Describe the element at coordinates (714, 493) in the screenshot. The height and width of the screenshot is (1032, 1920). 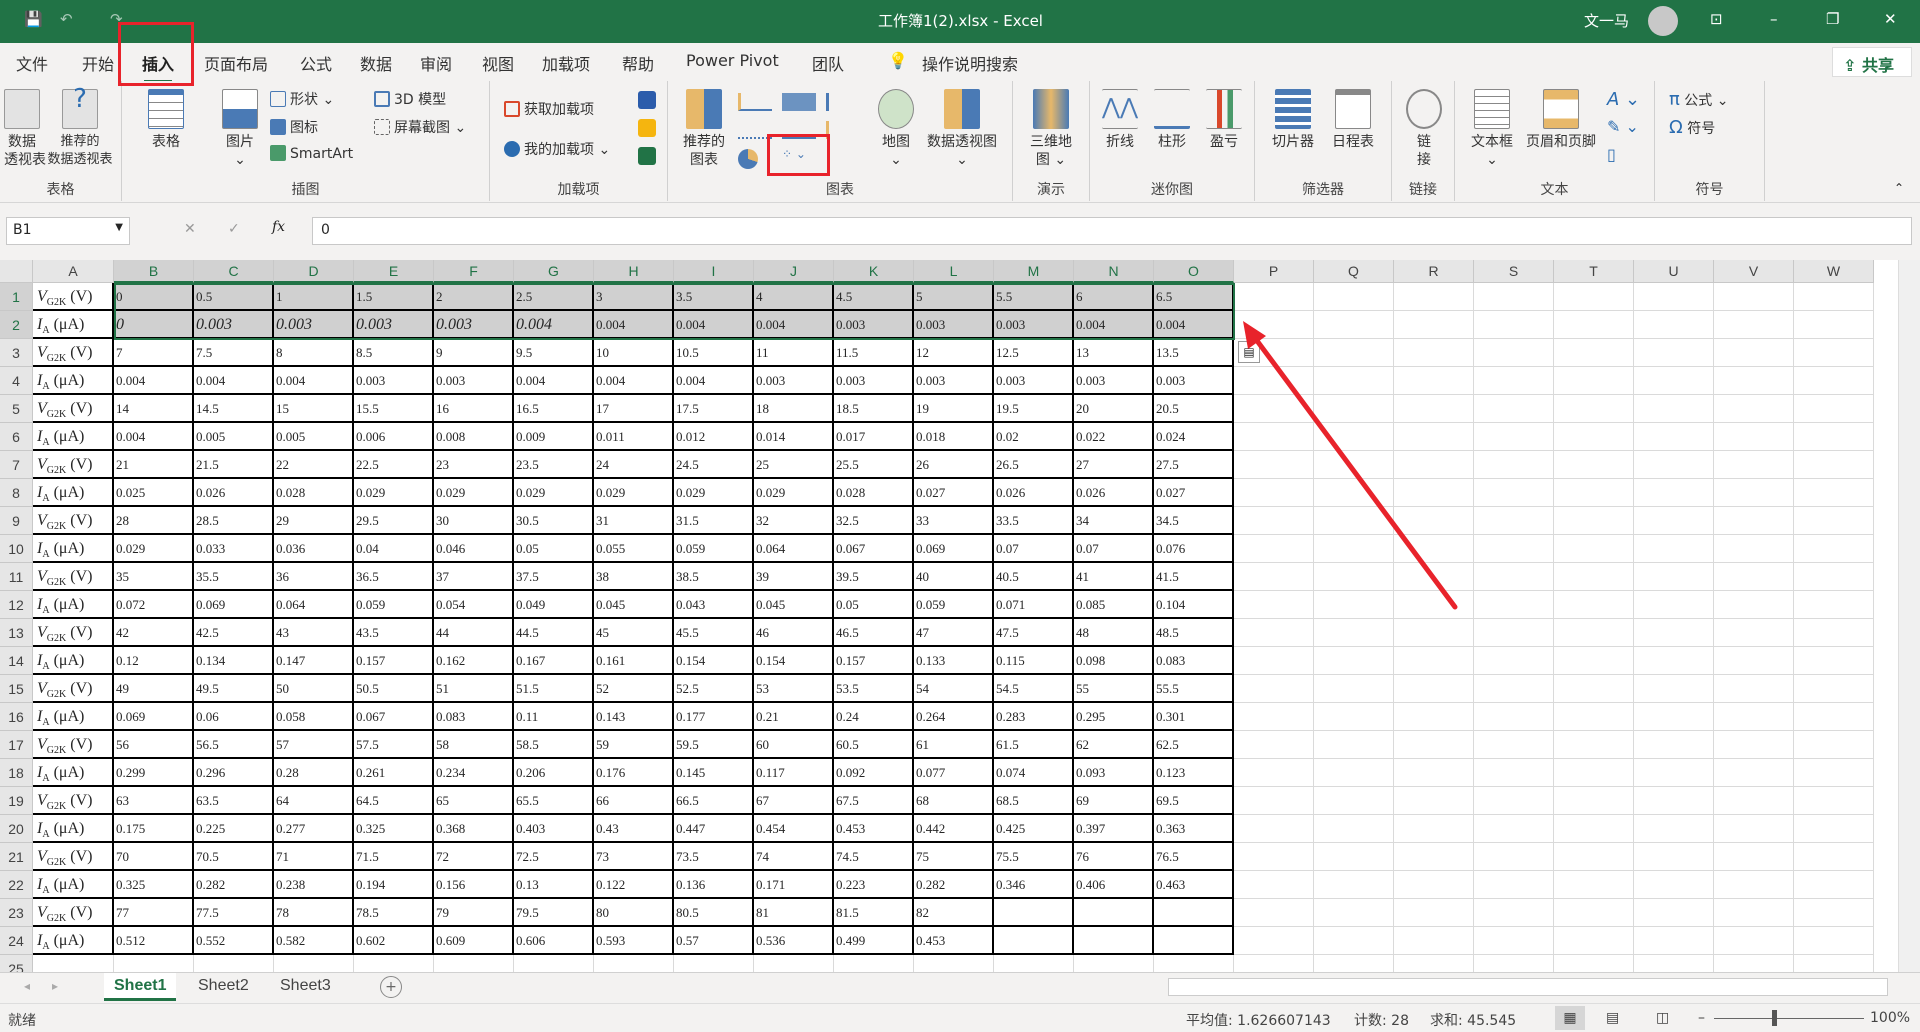
I see `cell-I8: 0.029` at that location.